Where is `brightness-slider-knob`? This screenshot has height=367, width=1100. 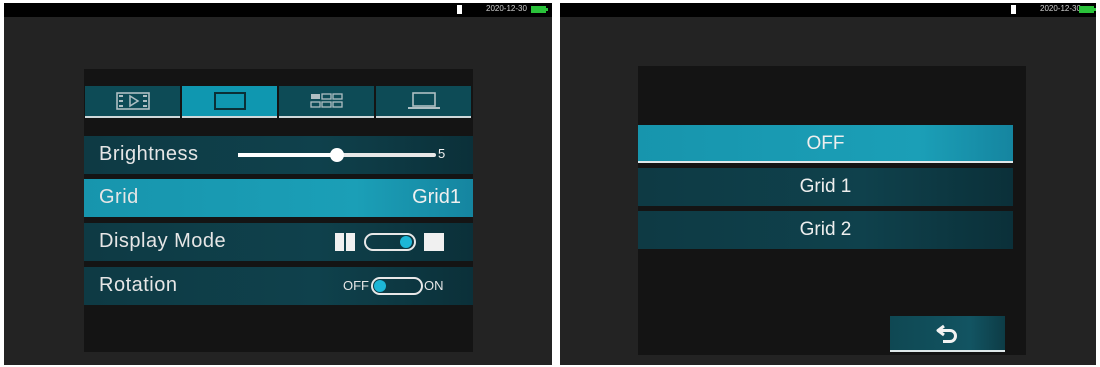
brightness-slider-knob is located at coordinates (337, 155).